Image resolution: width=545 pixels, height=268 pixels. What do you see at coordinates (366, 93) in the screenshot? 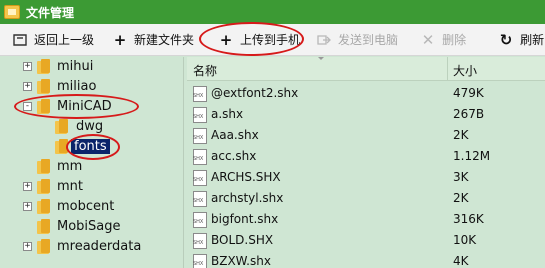
I see `file-row: @extfont2.shx 479K` at bounding box center [366, 93].